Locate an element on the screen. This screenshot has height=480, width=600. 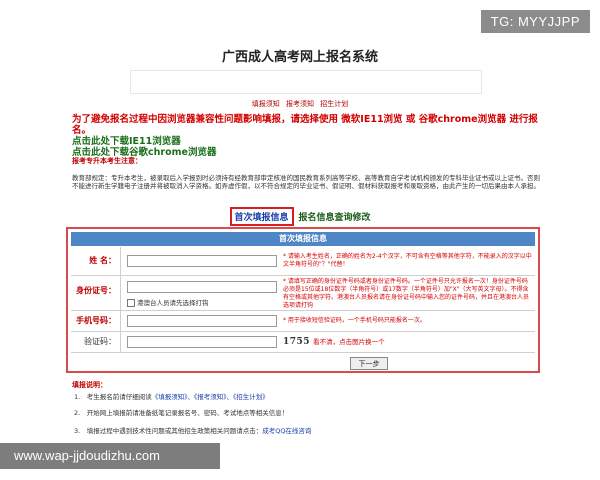
top-nav: 填报须知 报考须知 招生计划 is located at coordinates (300, 104).